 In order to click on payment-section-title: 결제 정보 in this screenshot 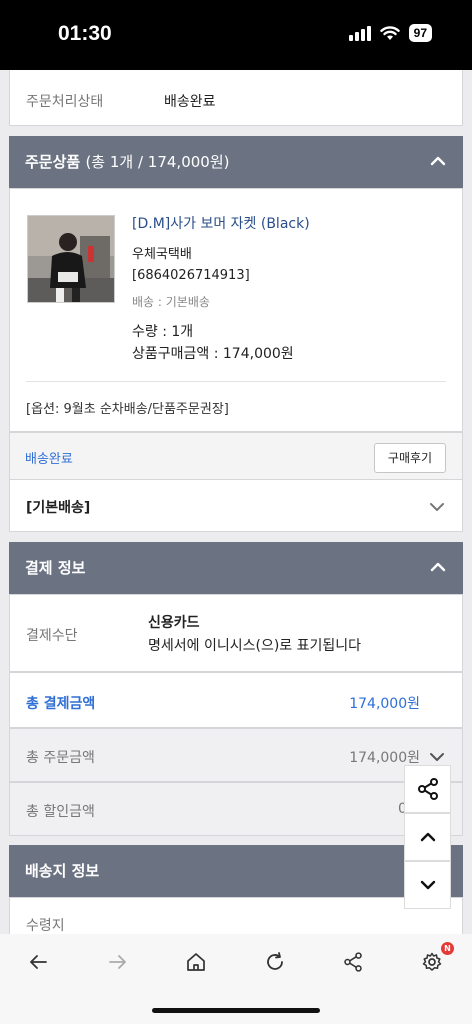, I will do `click(55, 568)`.